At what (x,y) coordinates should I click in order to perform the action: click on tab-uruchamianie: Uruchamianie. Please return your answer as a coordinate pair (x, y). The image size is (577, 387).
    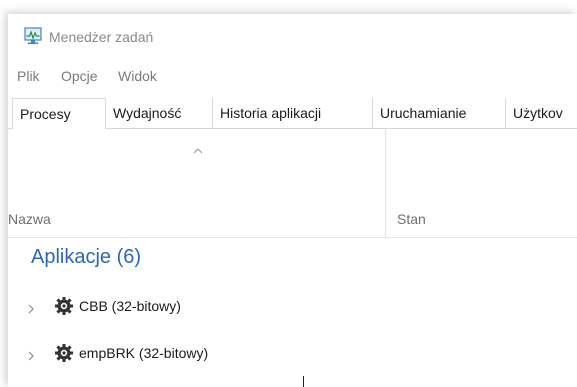
    Looking at the image, I should click on (439, 113).